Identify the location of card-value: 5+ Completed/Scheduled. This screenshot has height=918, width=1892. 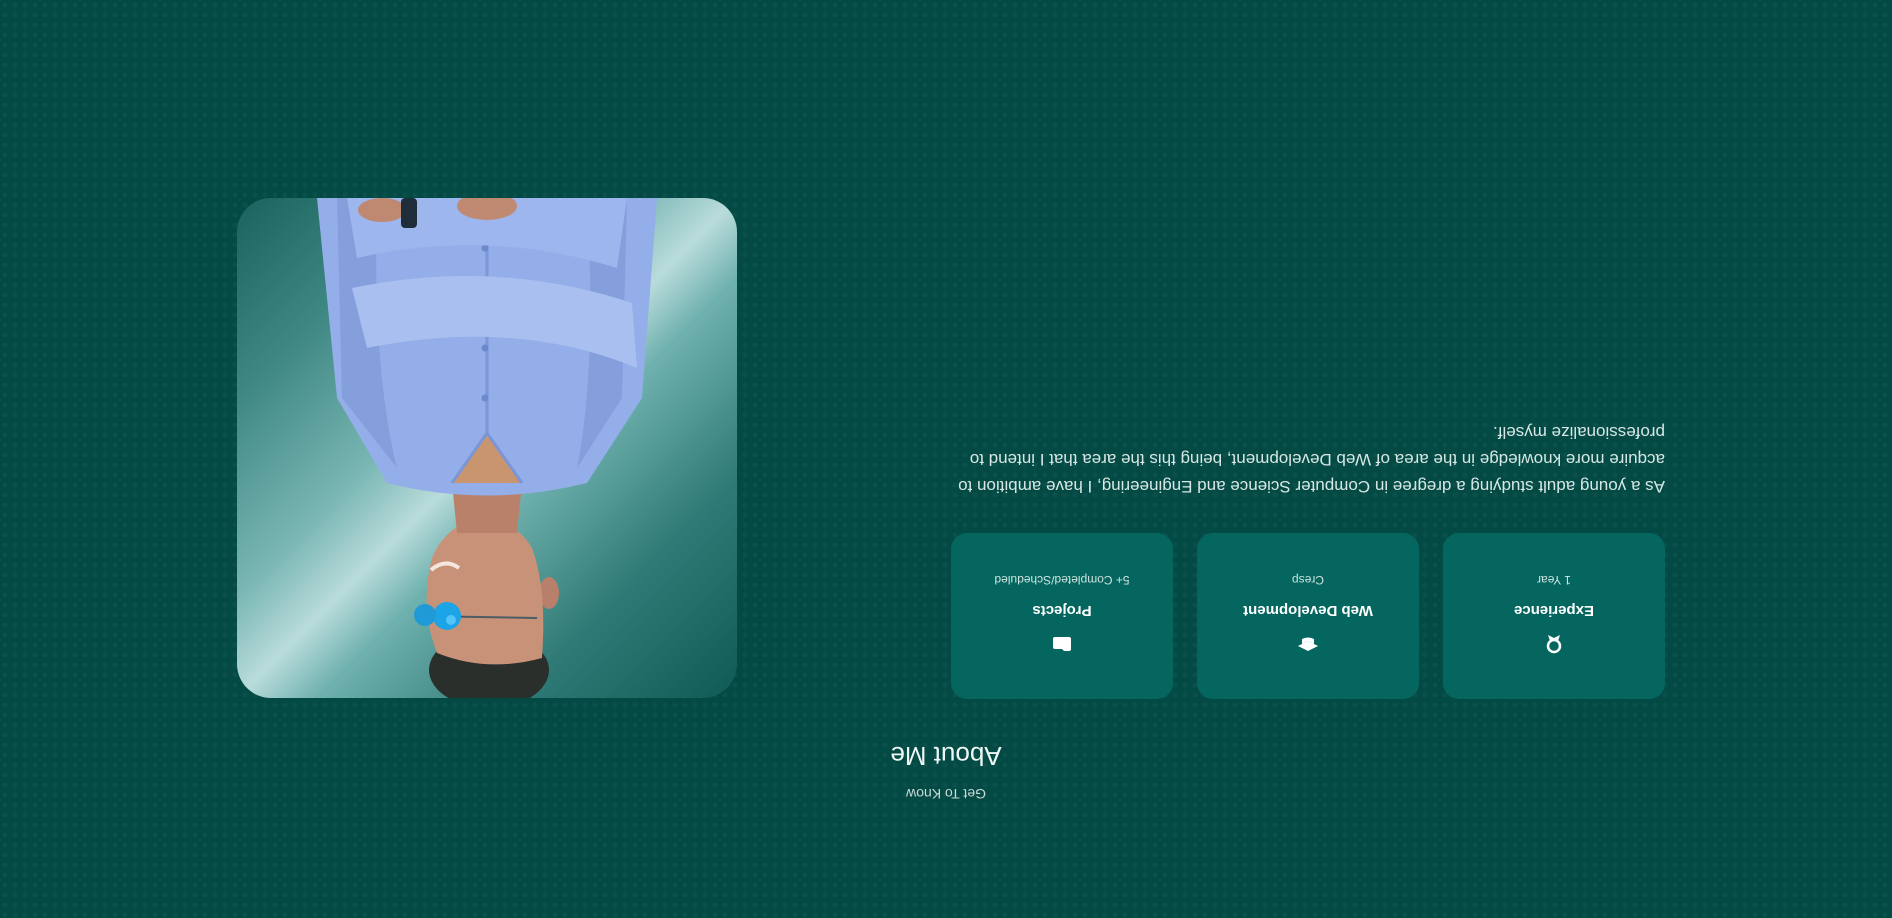
(1062, 580).